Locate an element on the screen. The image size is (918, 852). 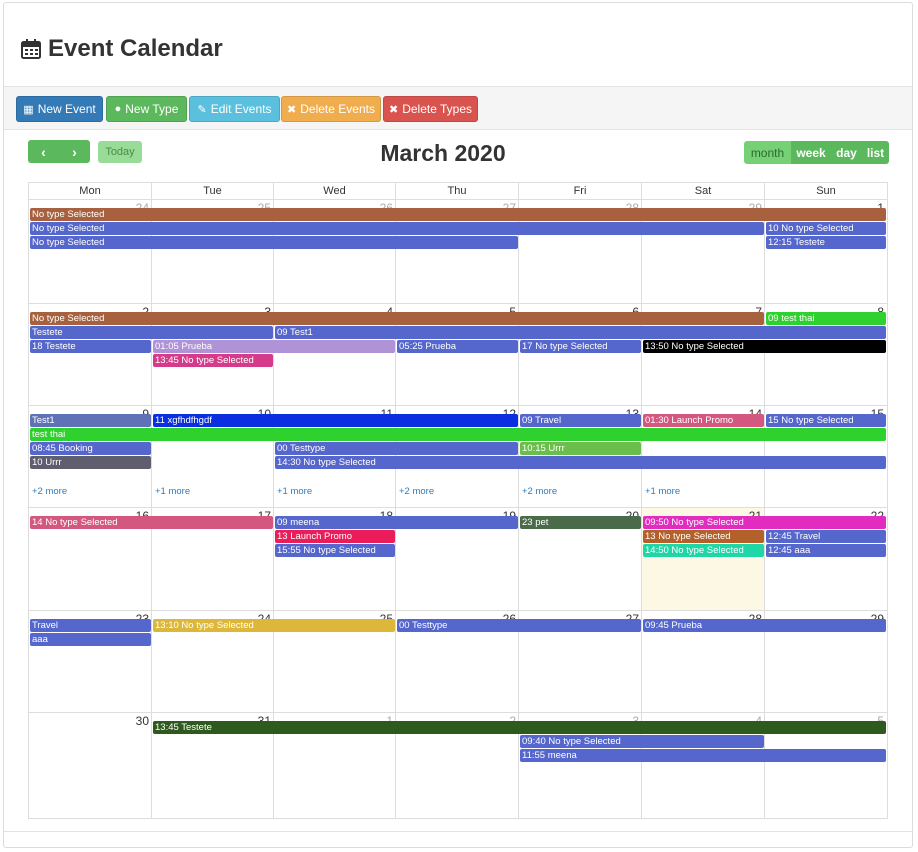
calendar-event: 09 Test1 is located at coordinates (580, 332).